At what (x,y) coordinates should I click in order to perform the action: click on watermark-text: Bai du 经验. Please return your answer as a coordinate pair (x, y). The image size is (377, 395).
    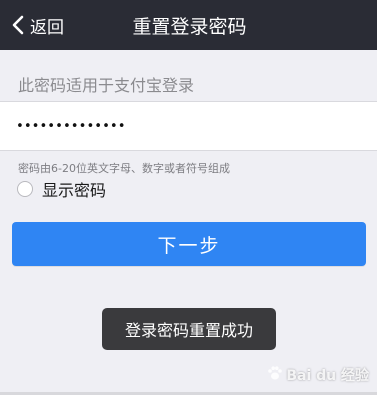
    Looking at the image, I should click on (327, 376).